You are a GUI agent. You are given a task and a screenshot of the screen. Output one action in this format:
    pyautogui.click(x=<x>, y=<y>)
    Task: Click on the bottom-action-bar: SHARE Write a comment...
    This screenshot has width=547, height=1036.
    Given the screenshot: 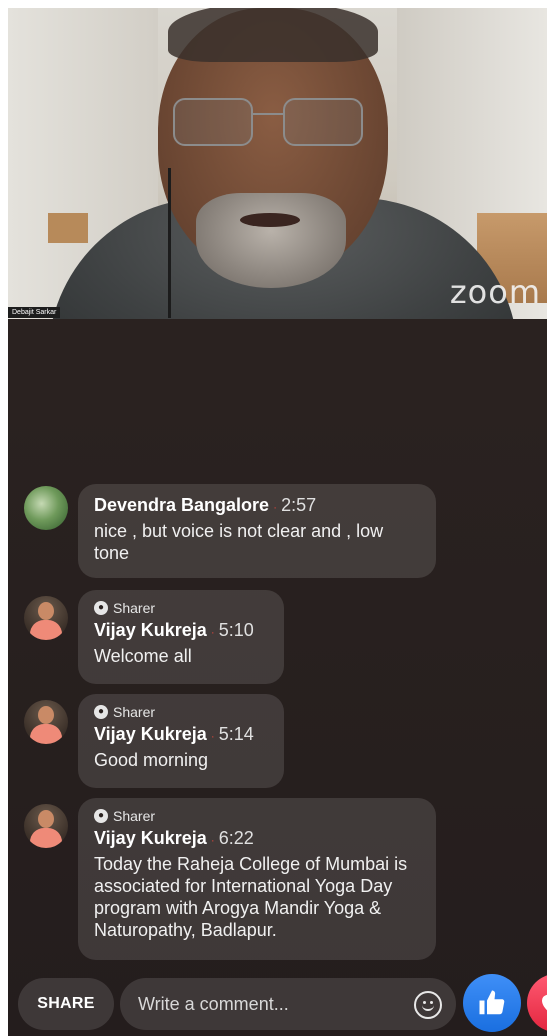 What is the action you would take?
    pyautogui.click(x=277, y=1005)
    